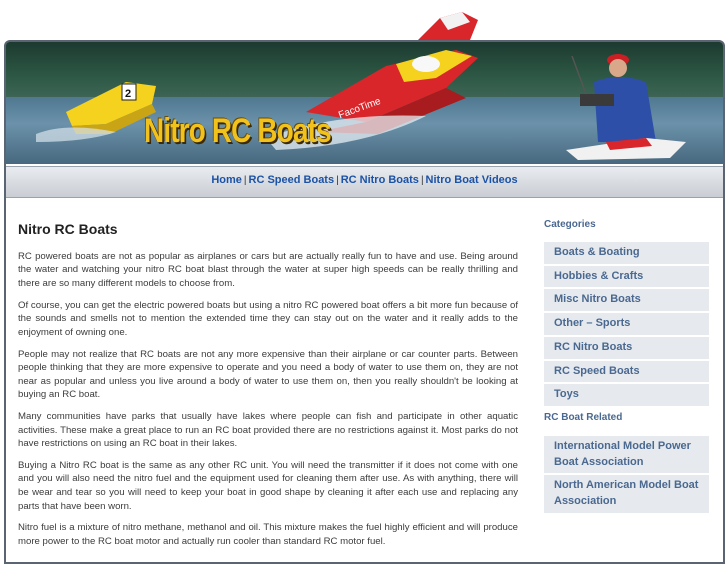 The image size is (727, 564). Describe the element at coordinates (380, 180) in the screenshot. I see `nav-rc-nitro-boats-link: RC Nitro Boats` at that location.